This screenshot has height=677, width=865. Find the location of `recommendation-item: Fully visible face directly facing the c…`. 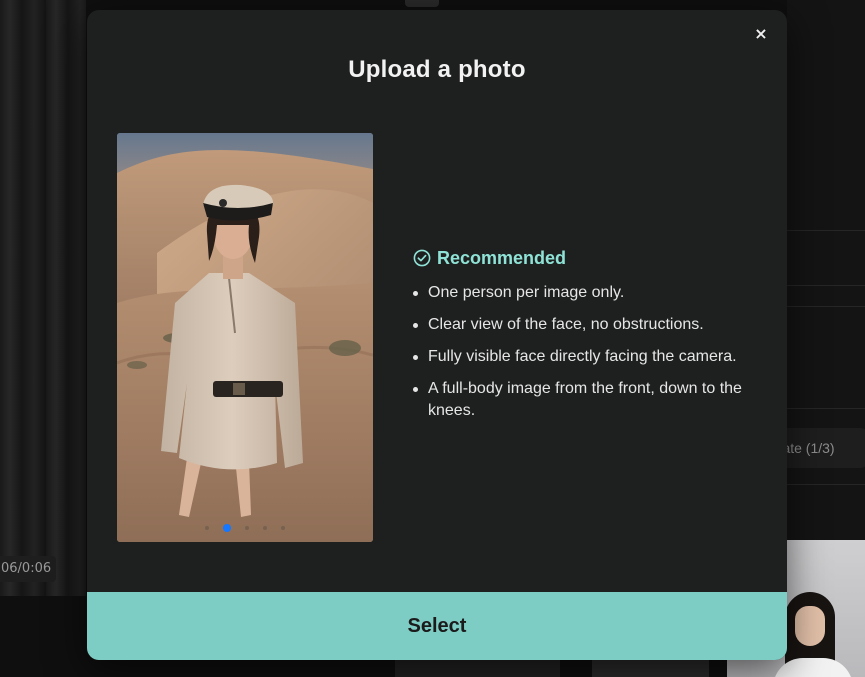

recommendation-item: Fully visible face directly facing the c… is located at coordinates (588, 357).